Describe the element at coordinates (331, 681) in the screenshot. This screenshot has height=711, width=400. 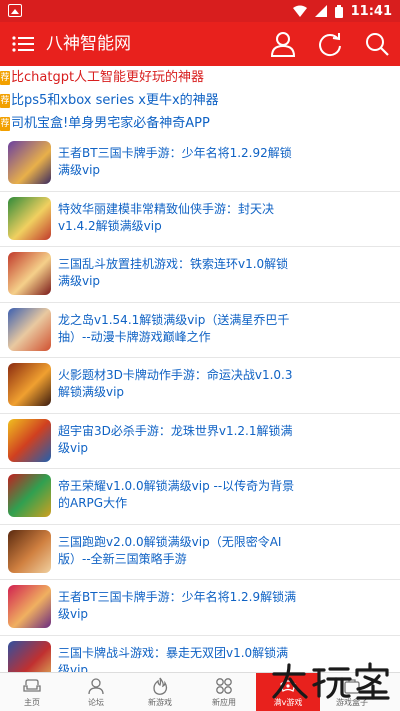
I see `watermark-logo` at that location.